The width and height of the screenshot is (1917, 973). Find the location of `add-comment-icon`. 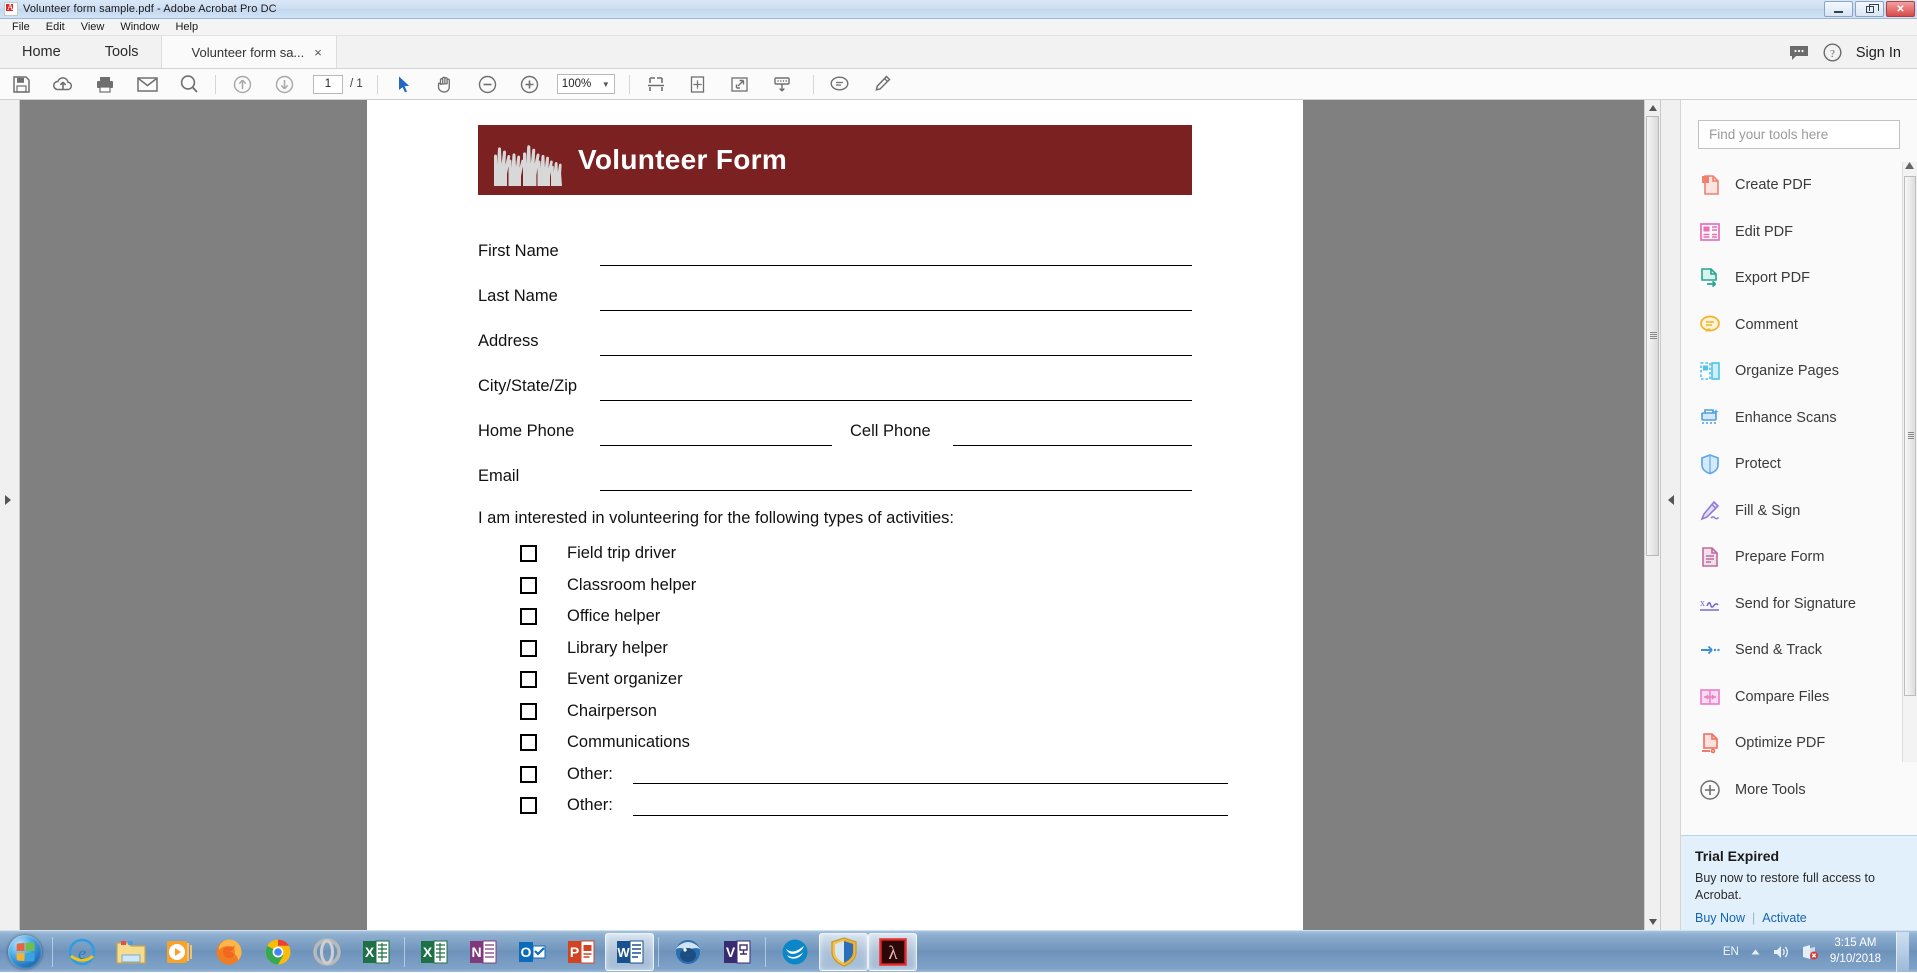

add-comment-icon is located at coordinates (840, 84).